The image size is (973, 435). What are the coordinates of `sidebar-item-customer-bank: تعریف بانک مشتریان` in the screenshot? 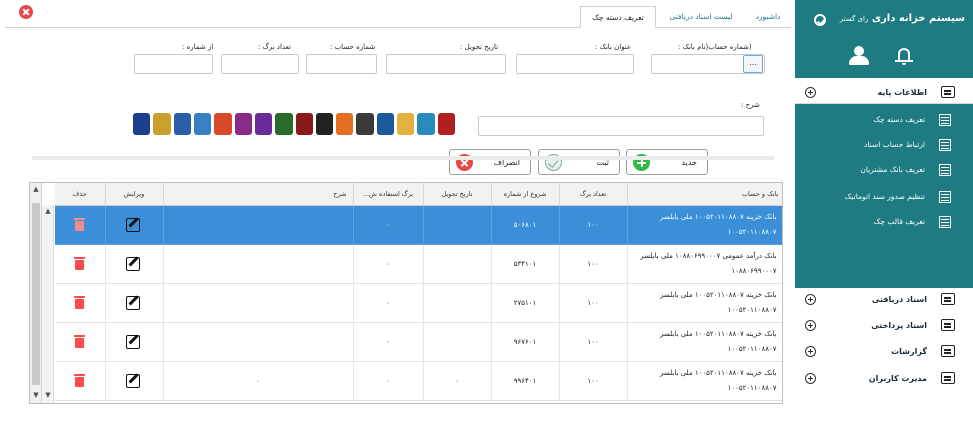 It's located at (884, 171).